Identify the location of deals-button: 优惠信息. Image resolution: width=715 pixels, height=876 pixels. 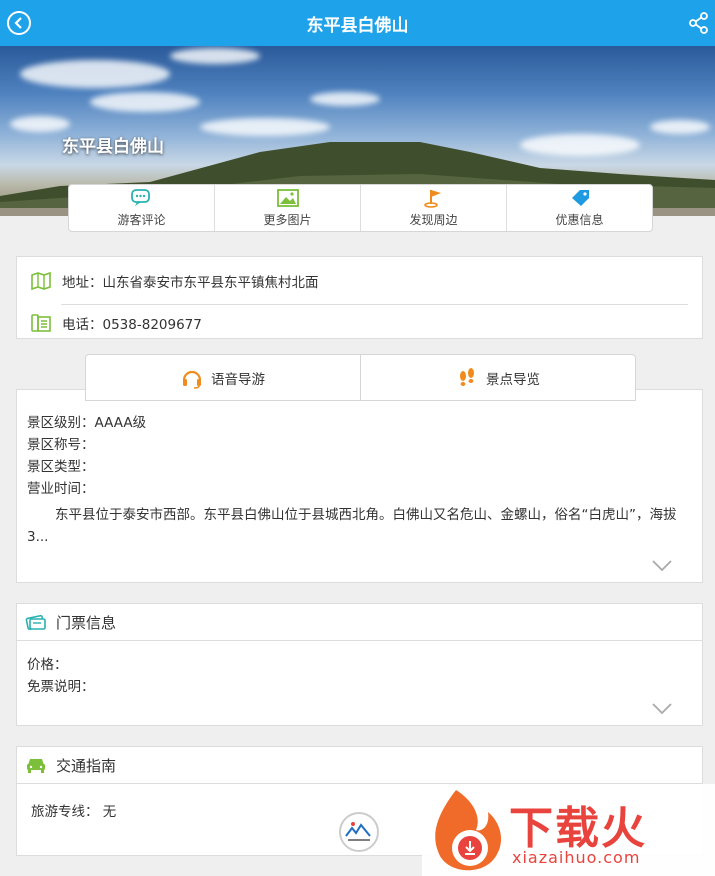
(579, 208).